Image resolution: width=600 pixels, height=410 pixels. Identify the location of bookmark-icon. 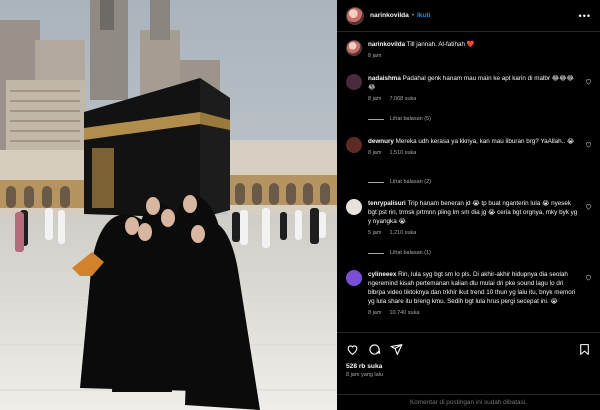
(584, 349).